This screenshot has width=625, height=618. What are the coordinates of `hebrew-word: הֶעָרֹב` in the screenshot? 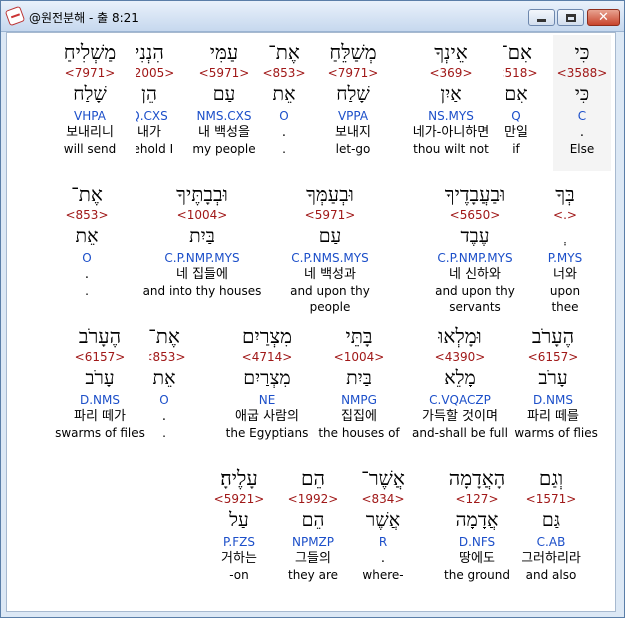 It's located at (553, 336).